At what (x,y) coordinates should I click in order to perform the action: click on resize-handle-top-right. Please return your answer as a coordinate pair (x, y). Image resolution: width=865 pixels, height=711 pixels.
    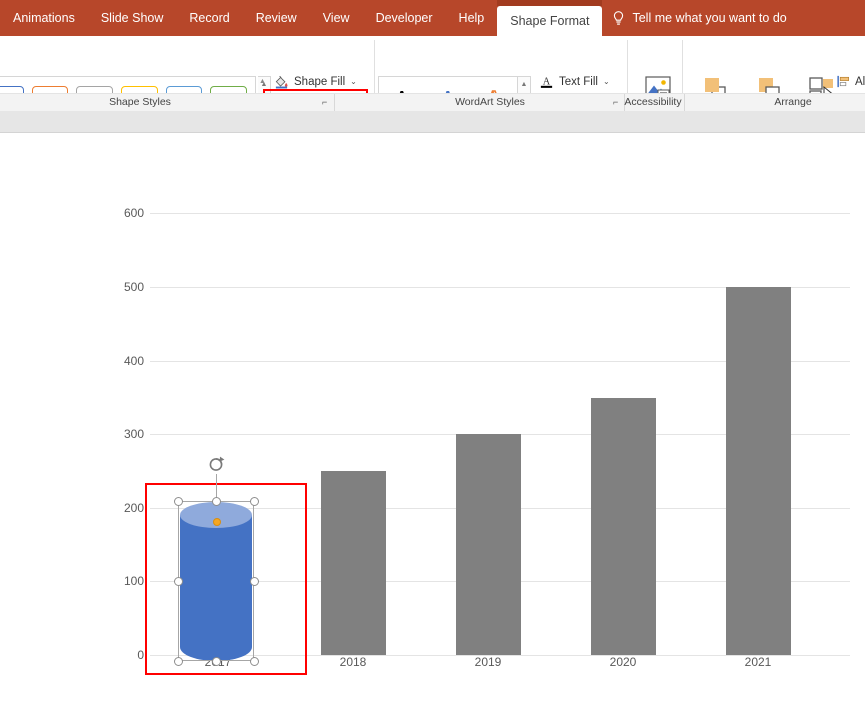
    Looking at the image, I should click on (254, 501).